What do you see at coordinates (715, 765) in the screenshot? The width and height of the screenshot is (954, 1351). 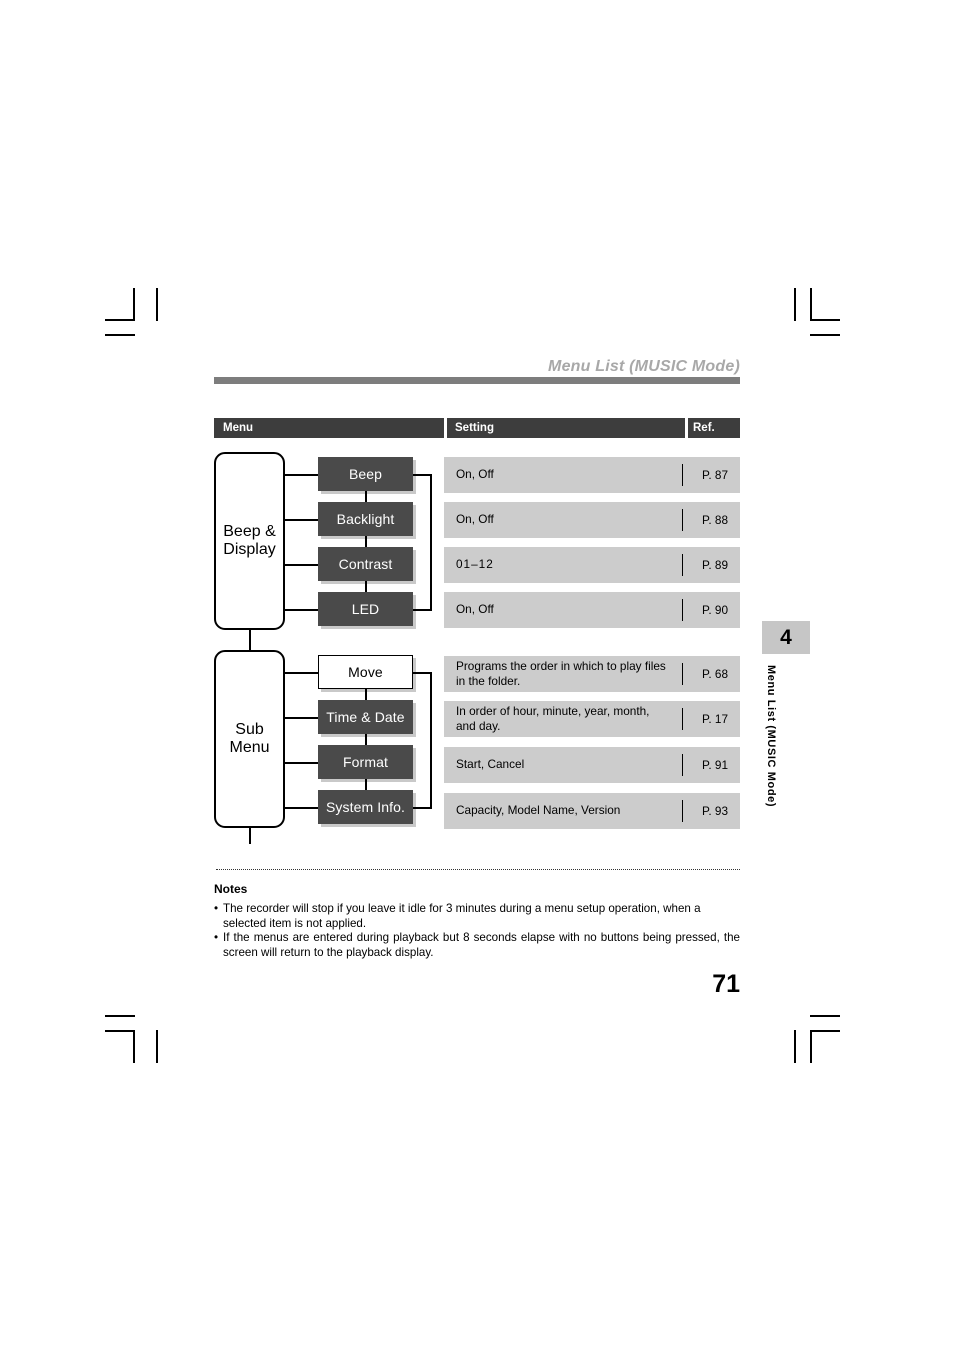 I see `ref-page-value: P. 91` at bounding box center [715, 765].